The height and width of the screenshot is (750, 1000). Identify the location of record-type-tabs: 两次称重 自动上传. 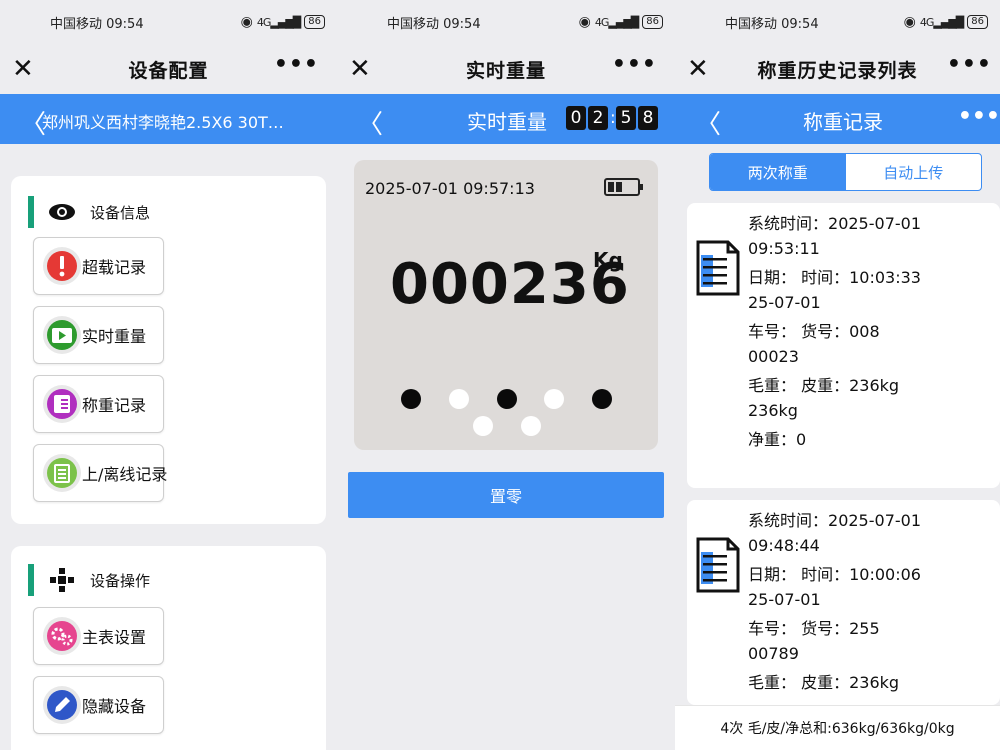
(845, 172).